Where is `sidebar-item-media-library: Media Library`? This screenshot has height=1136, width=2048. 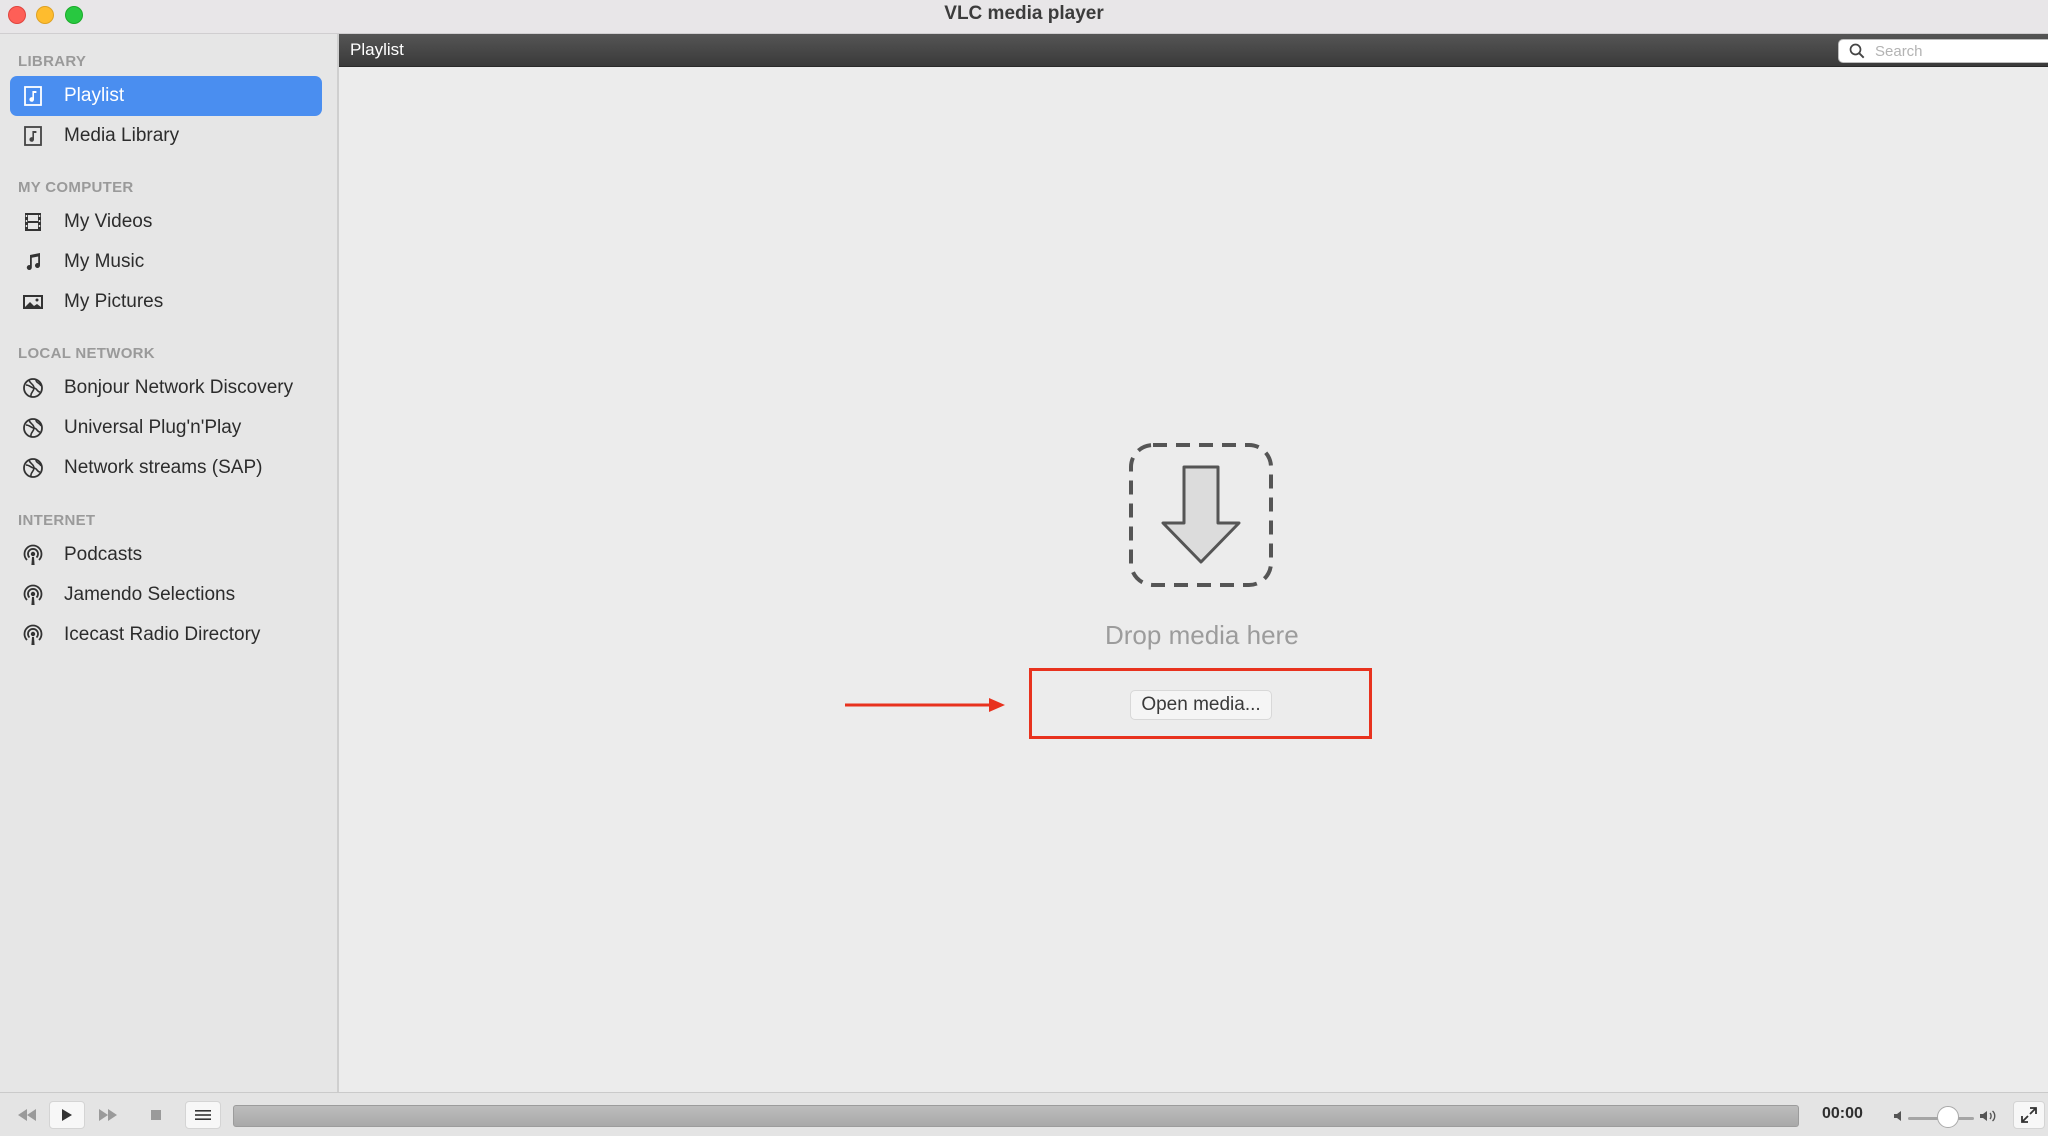
sidebar-item-media-library: Media Library is located at coordinates (166, 136).